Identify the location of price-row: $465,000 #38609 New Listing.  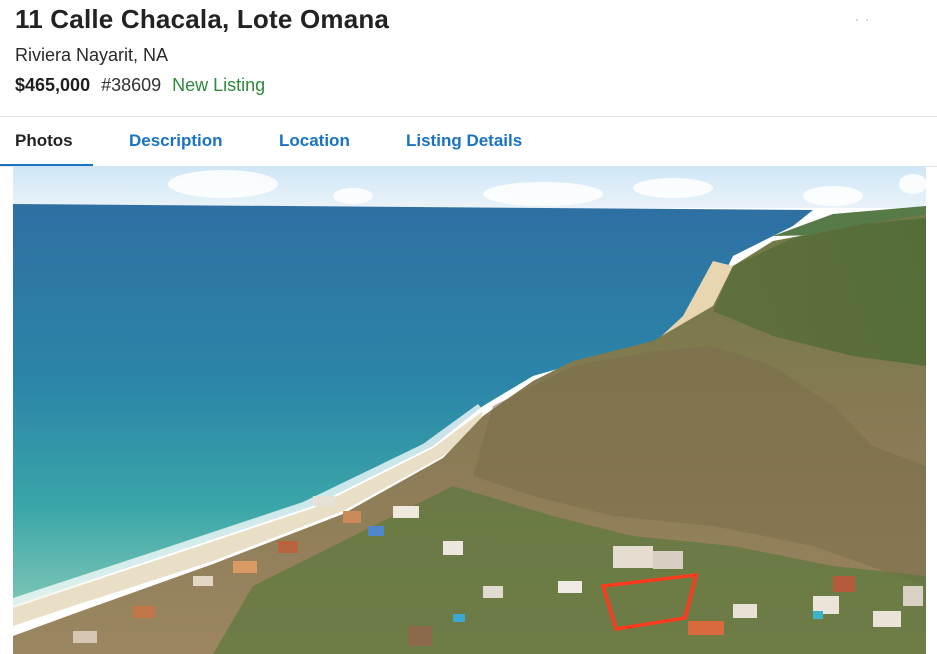
(140, 85).